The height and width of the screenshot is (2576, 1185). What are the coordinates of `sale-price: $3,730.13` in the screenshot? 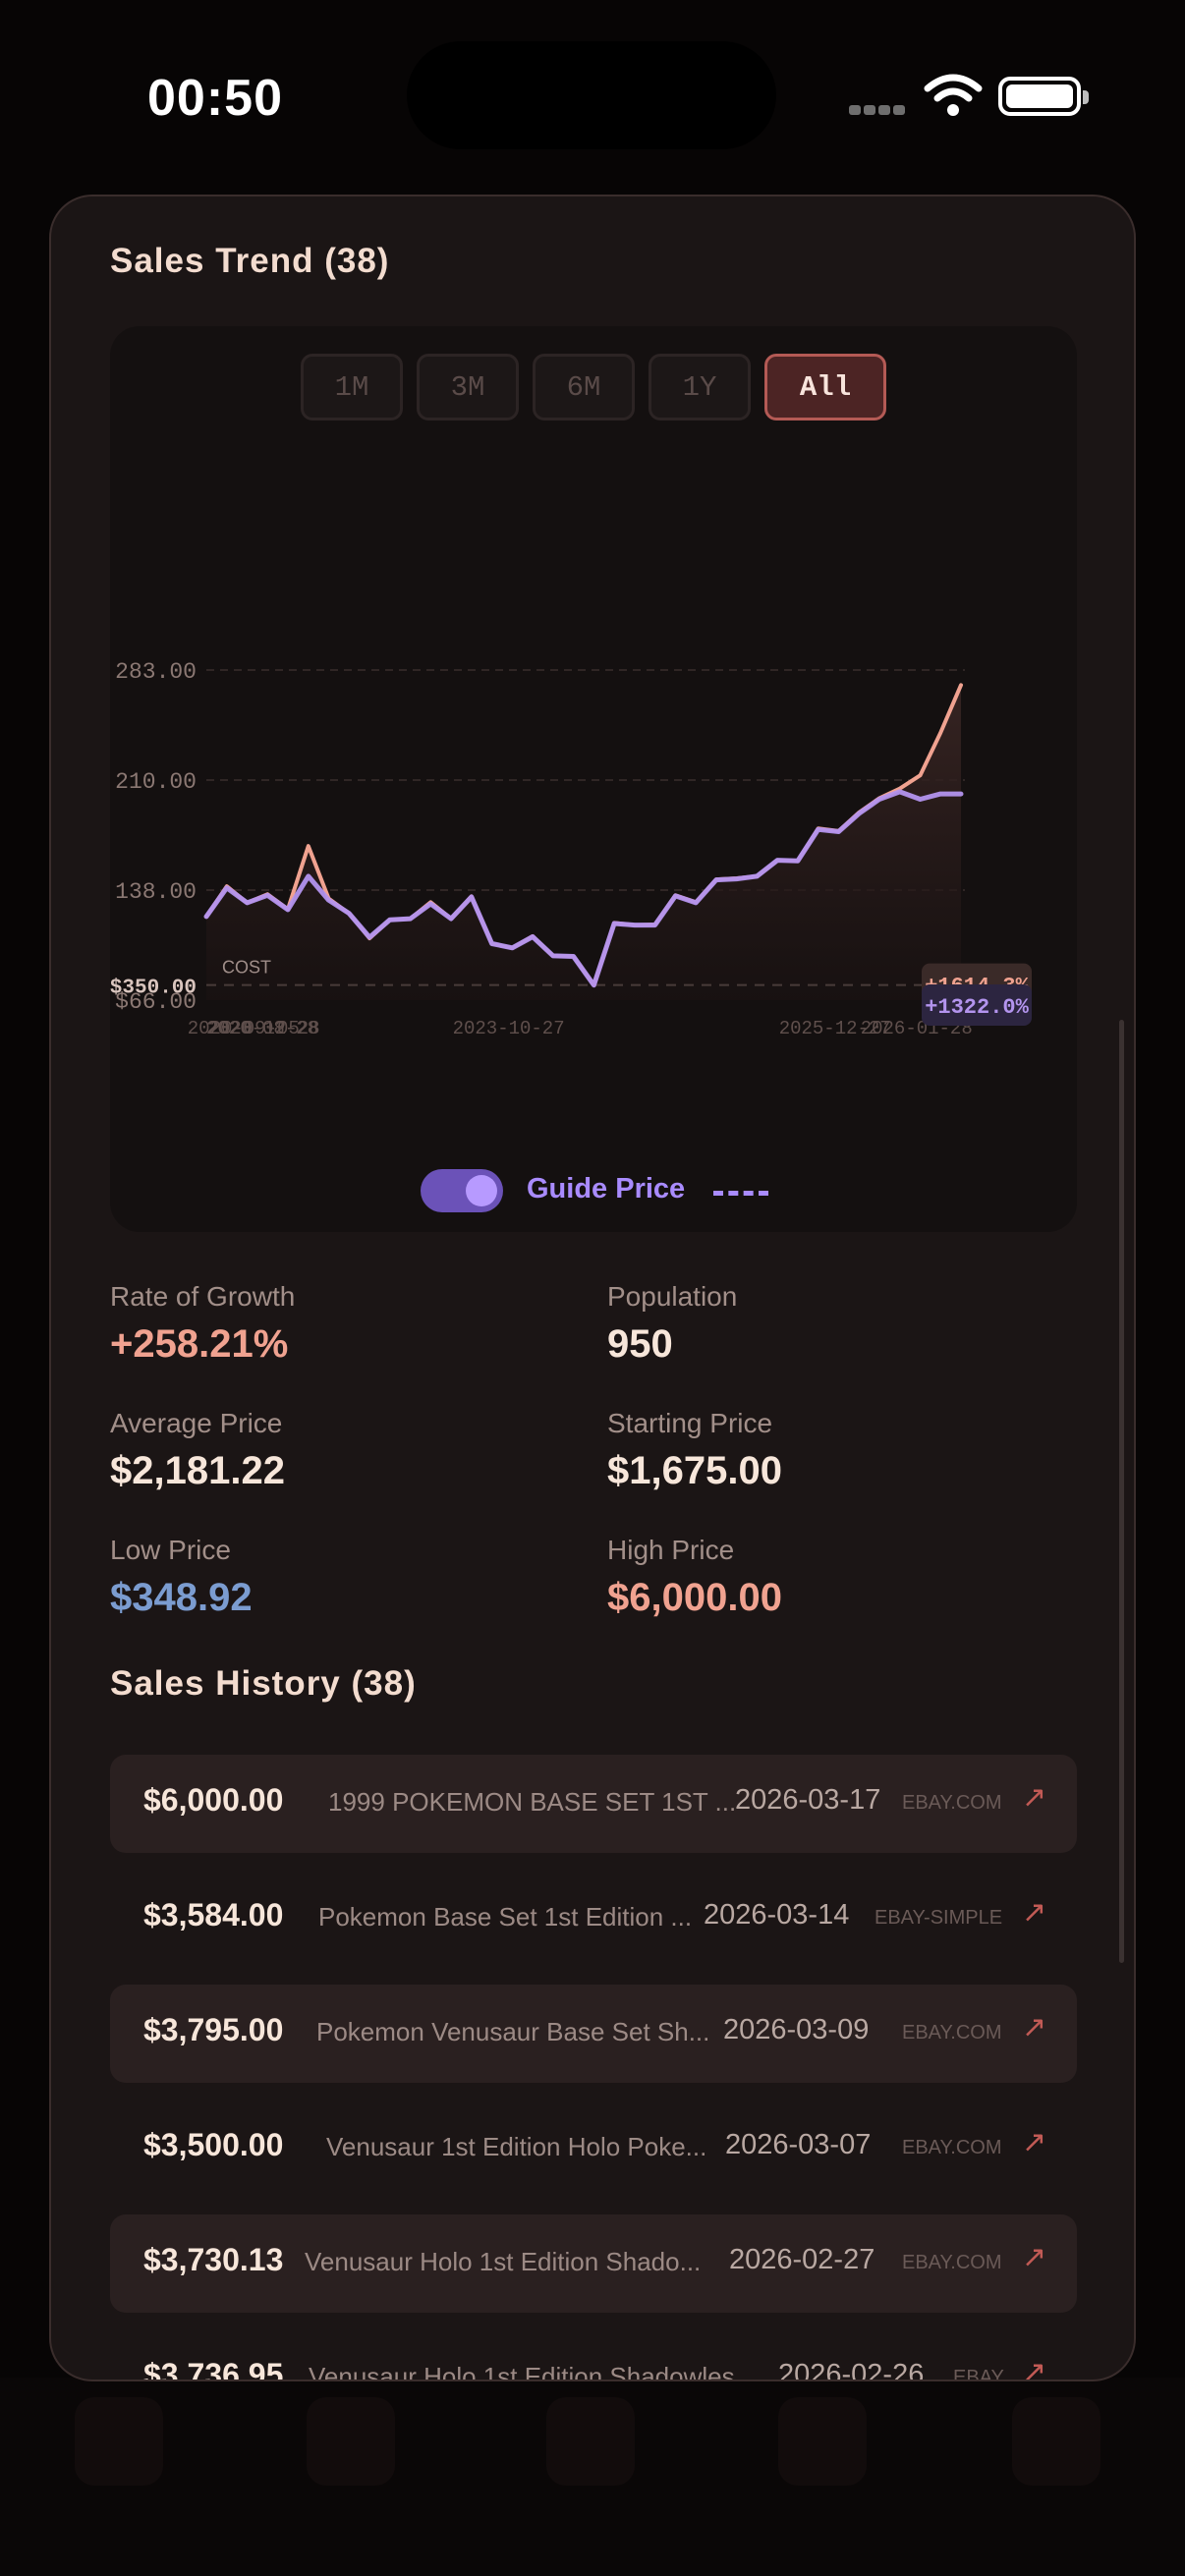 It's located at (214, 2259).